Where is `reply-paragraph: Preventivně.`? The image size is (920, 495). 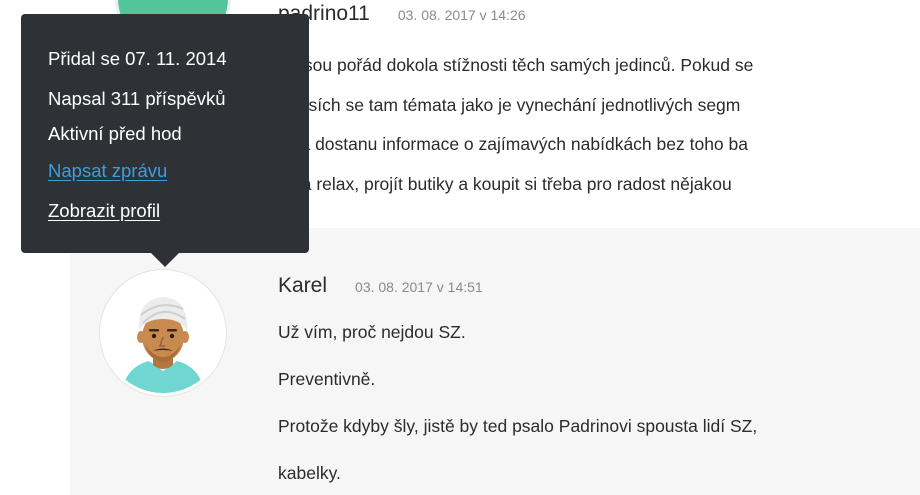
reply-paragraph: Preventivně. is located at coordinates (327, 379).